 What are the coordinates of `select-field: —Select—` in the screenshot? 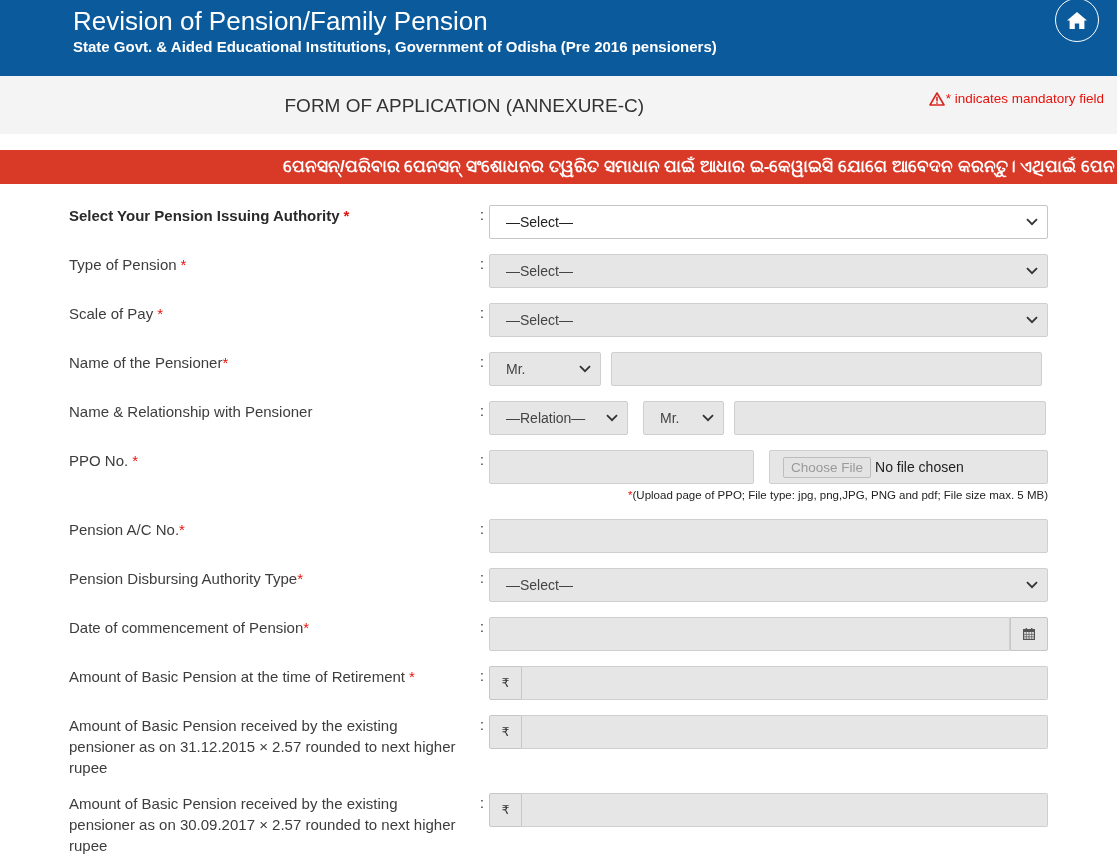 It's located at (768, 222).